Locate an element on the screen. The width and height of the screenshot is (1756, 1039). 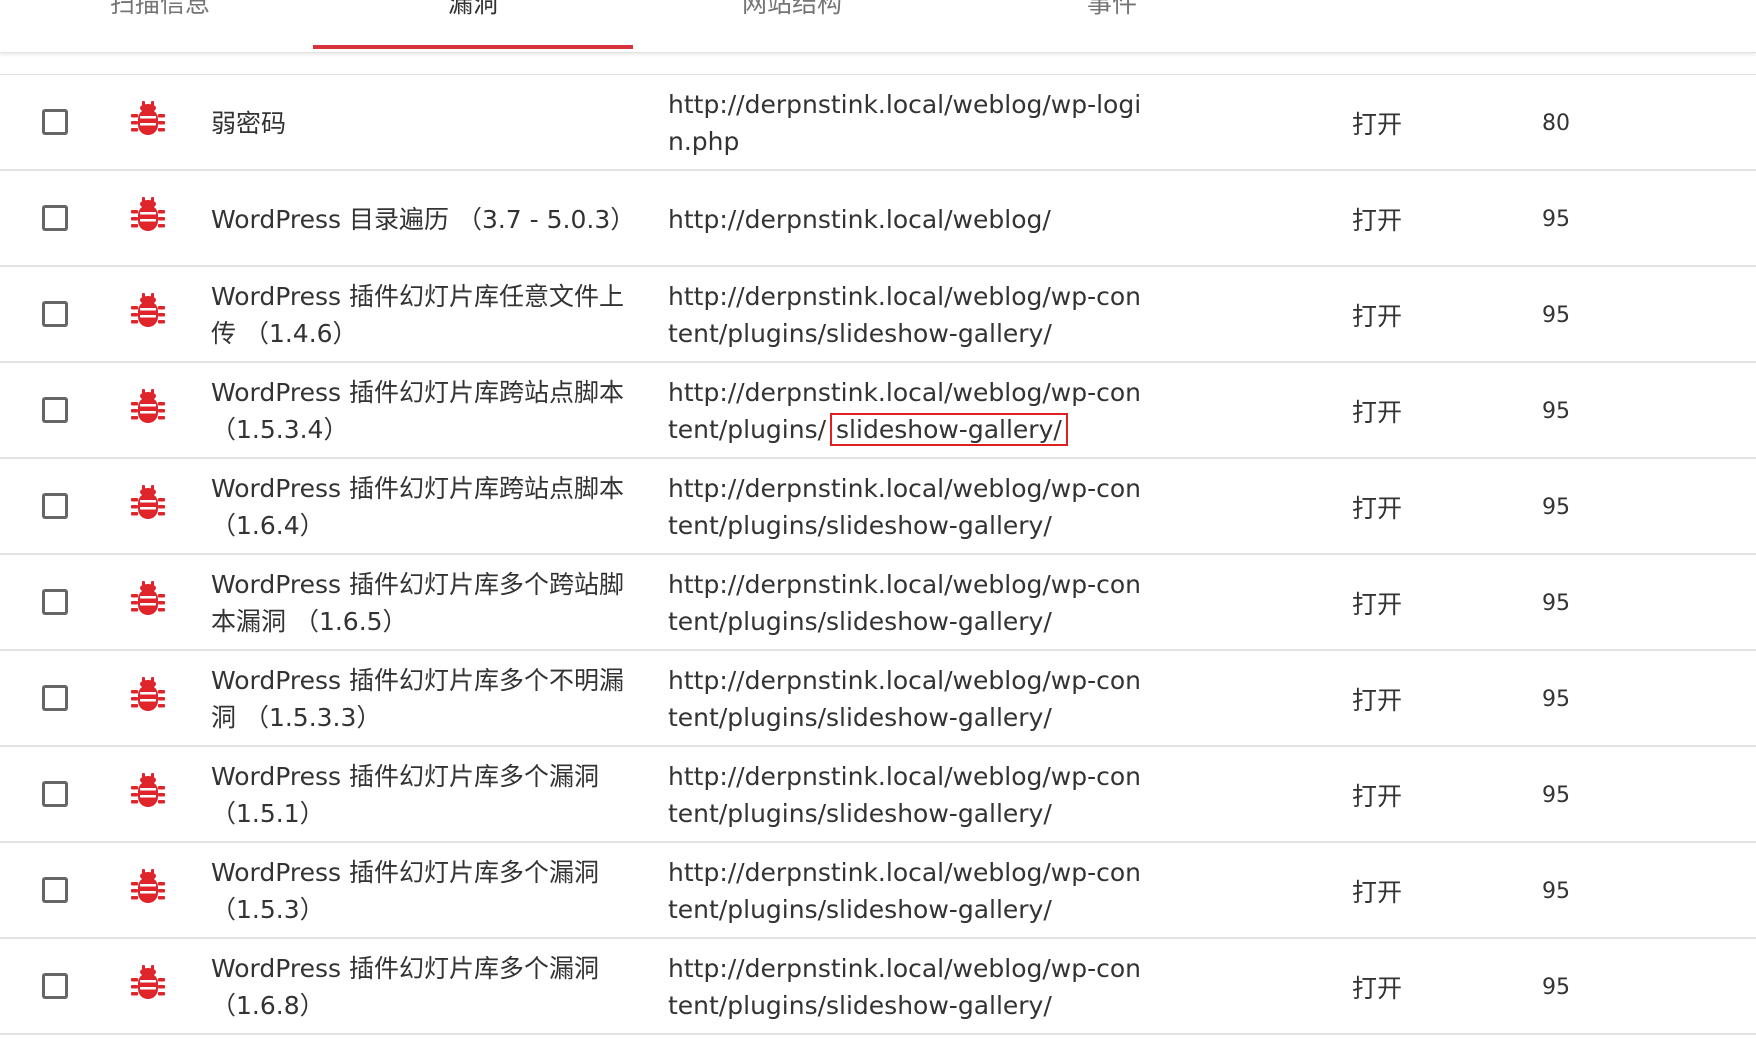
tab-vulnerabilities: 漏洞 is located at coordinates (473, 24).